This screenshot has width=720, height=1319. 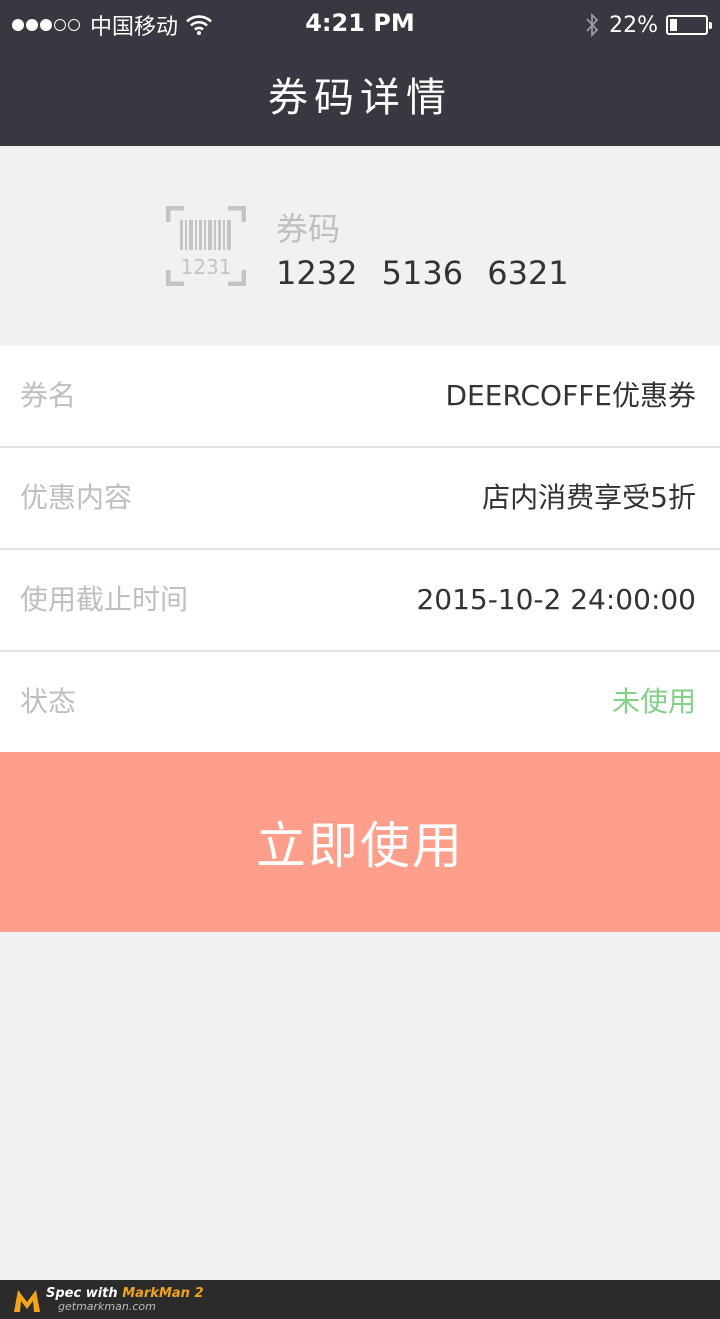 I want to click on battery-icon, so click(x=689, y=25).